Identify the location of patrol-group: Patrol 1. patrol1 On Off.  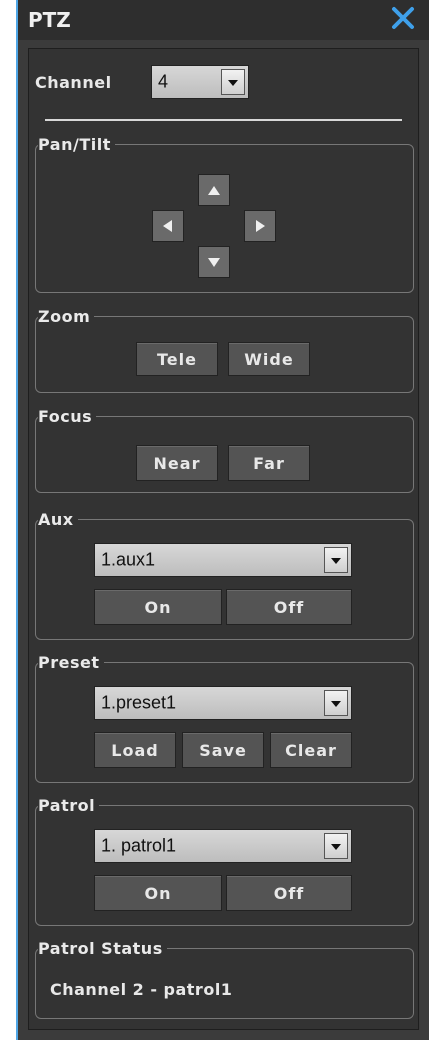
(224, 861).